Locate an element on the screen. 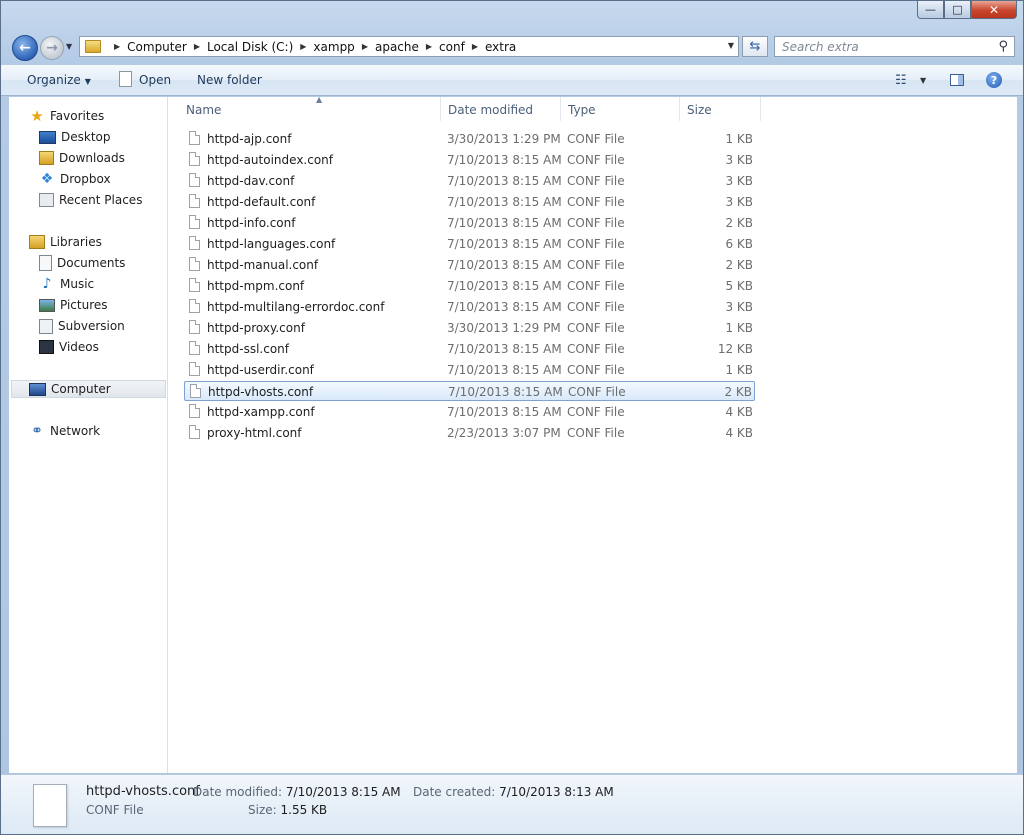  breadcrumb-local-disk: Local Disk (C:) is located at coordinates (250, 47).